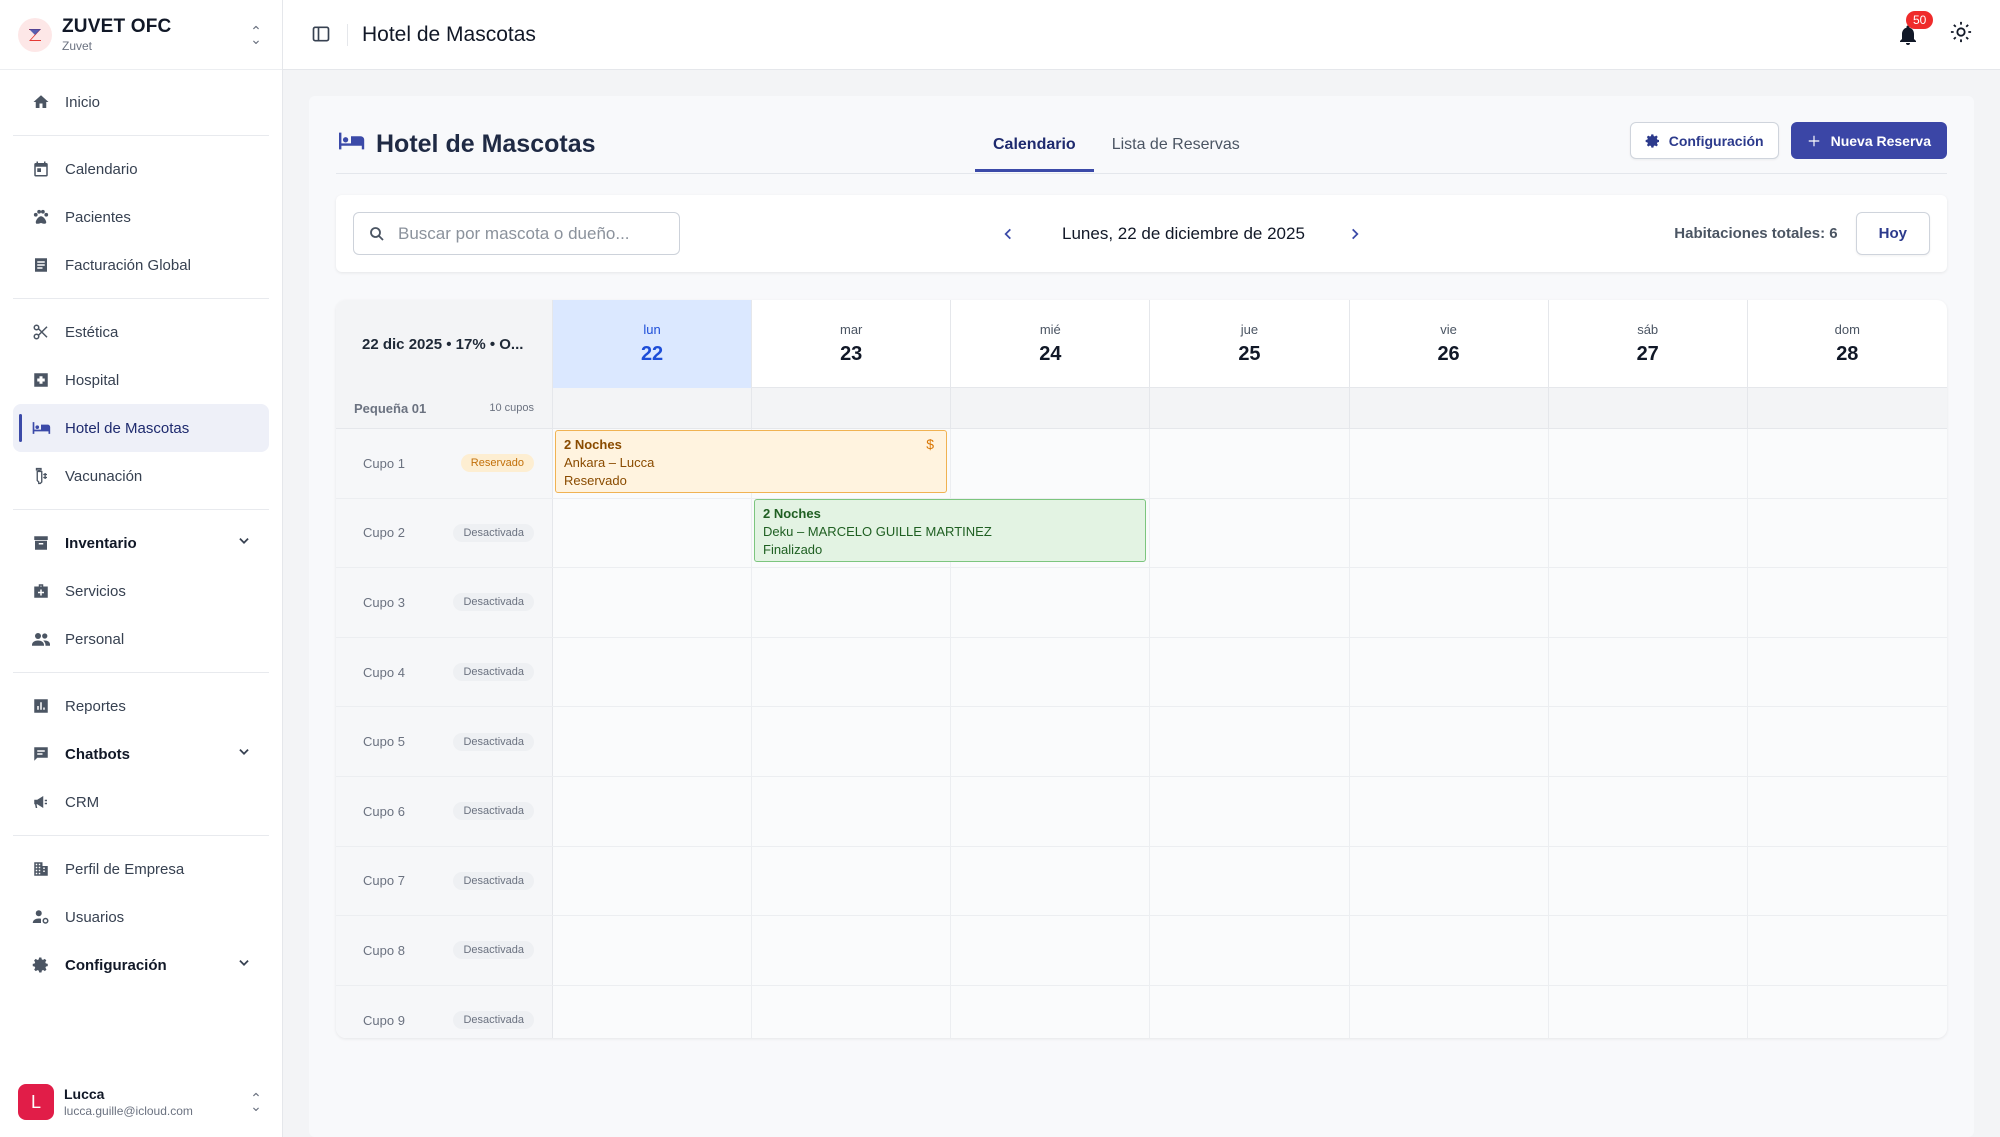 The image size is (2000, 1137). Describe the element at coordinates (1915, 28) in the screenshot. I see `notifications-button: 50` at that location.